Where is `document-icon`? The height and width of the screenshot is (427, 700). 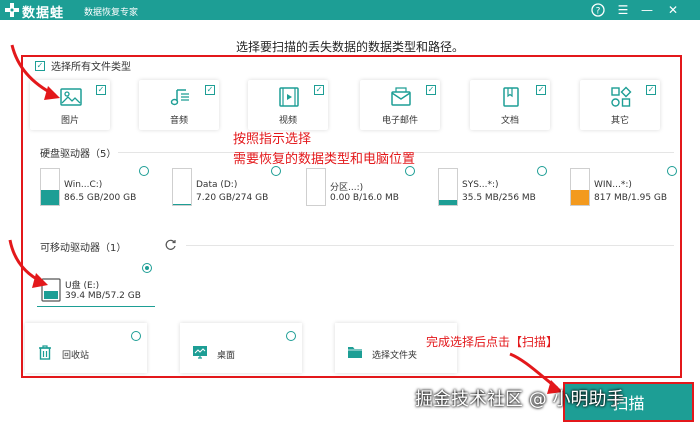 document-icon is located at coordinates (511, 97).